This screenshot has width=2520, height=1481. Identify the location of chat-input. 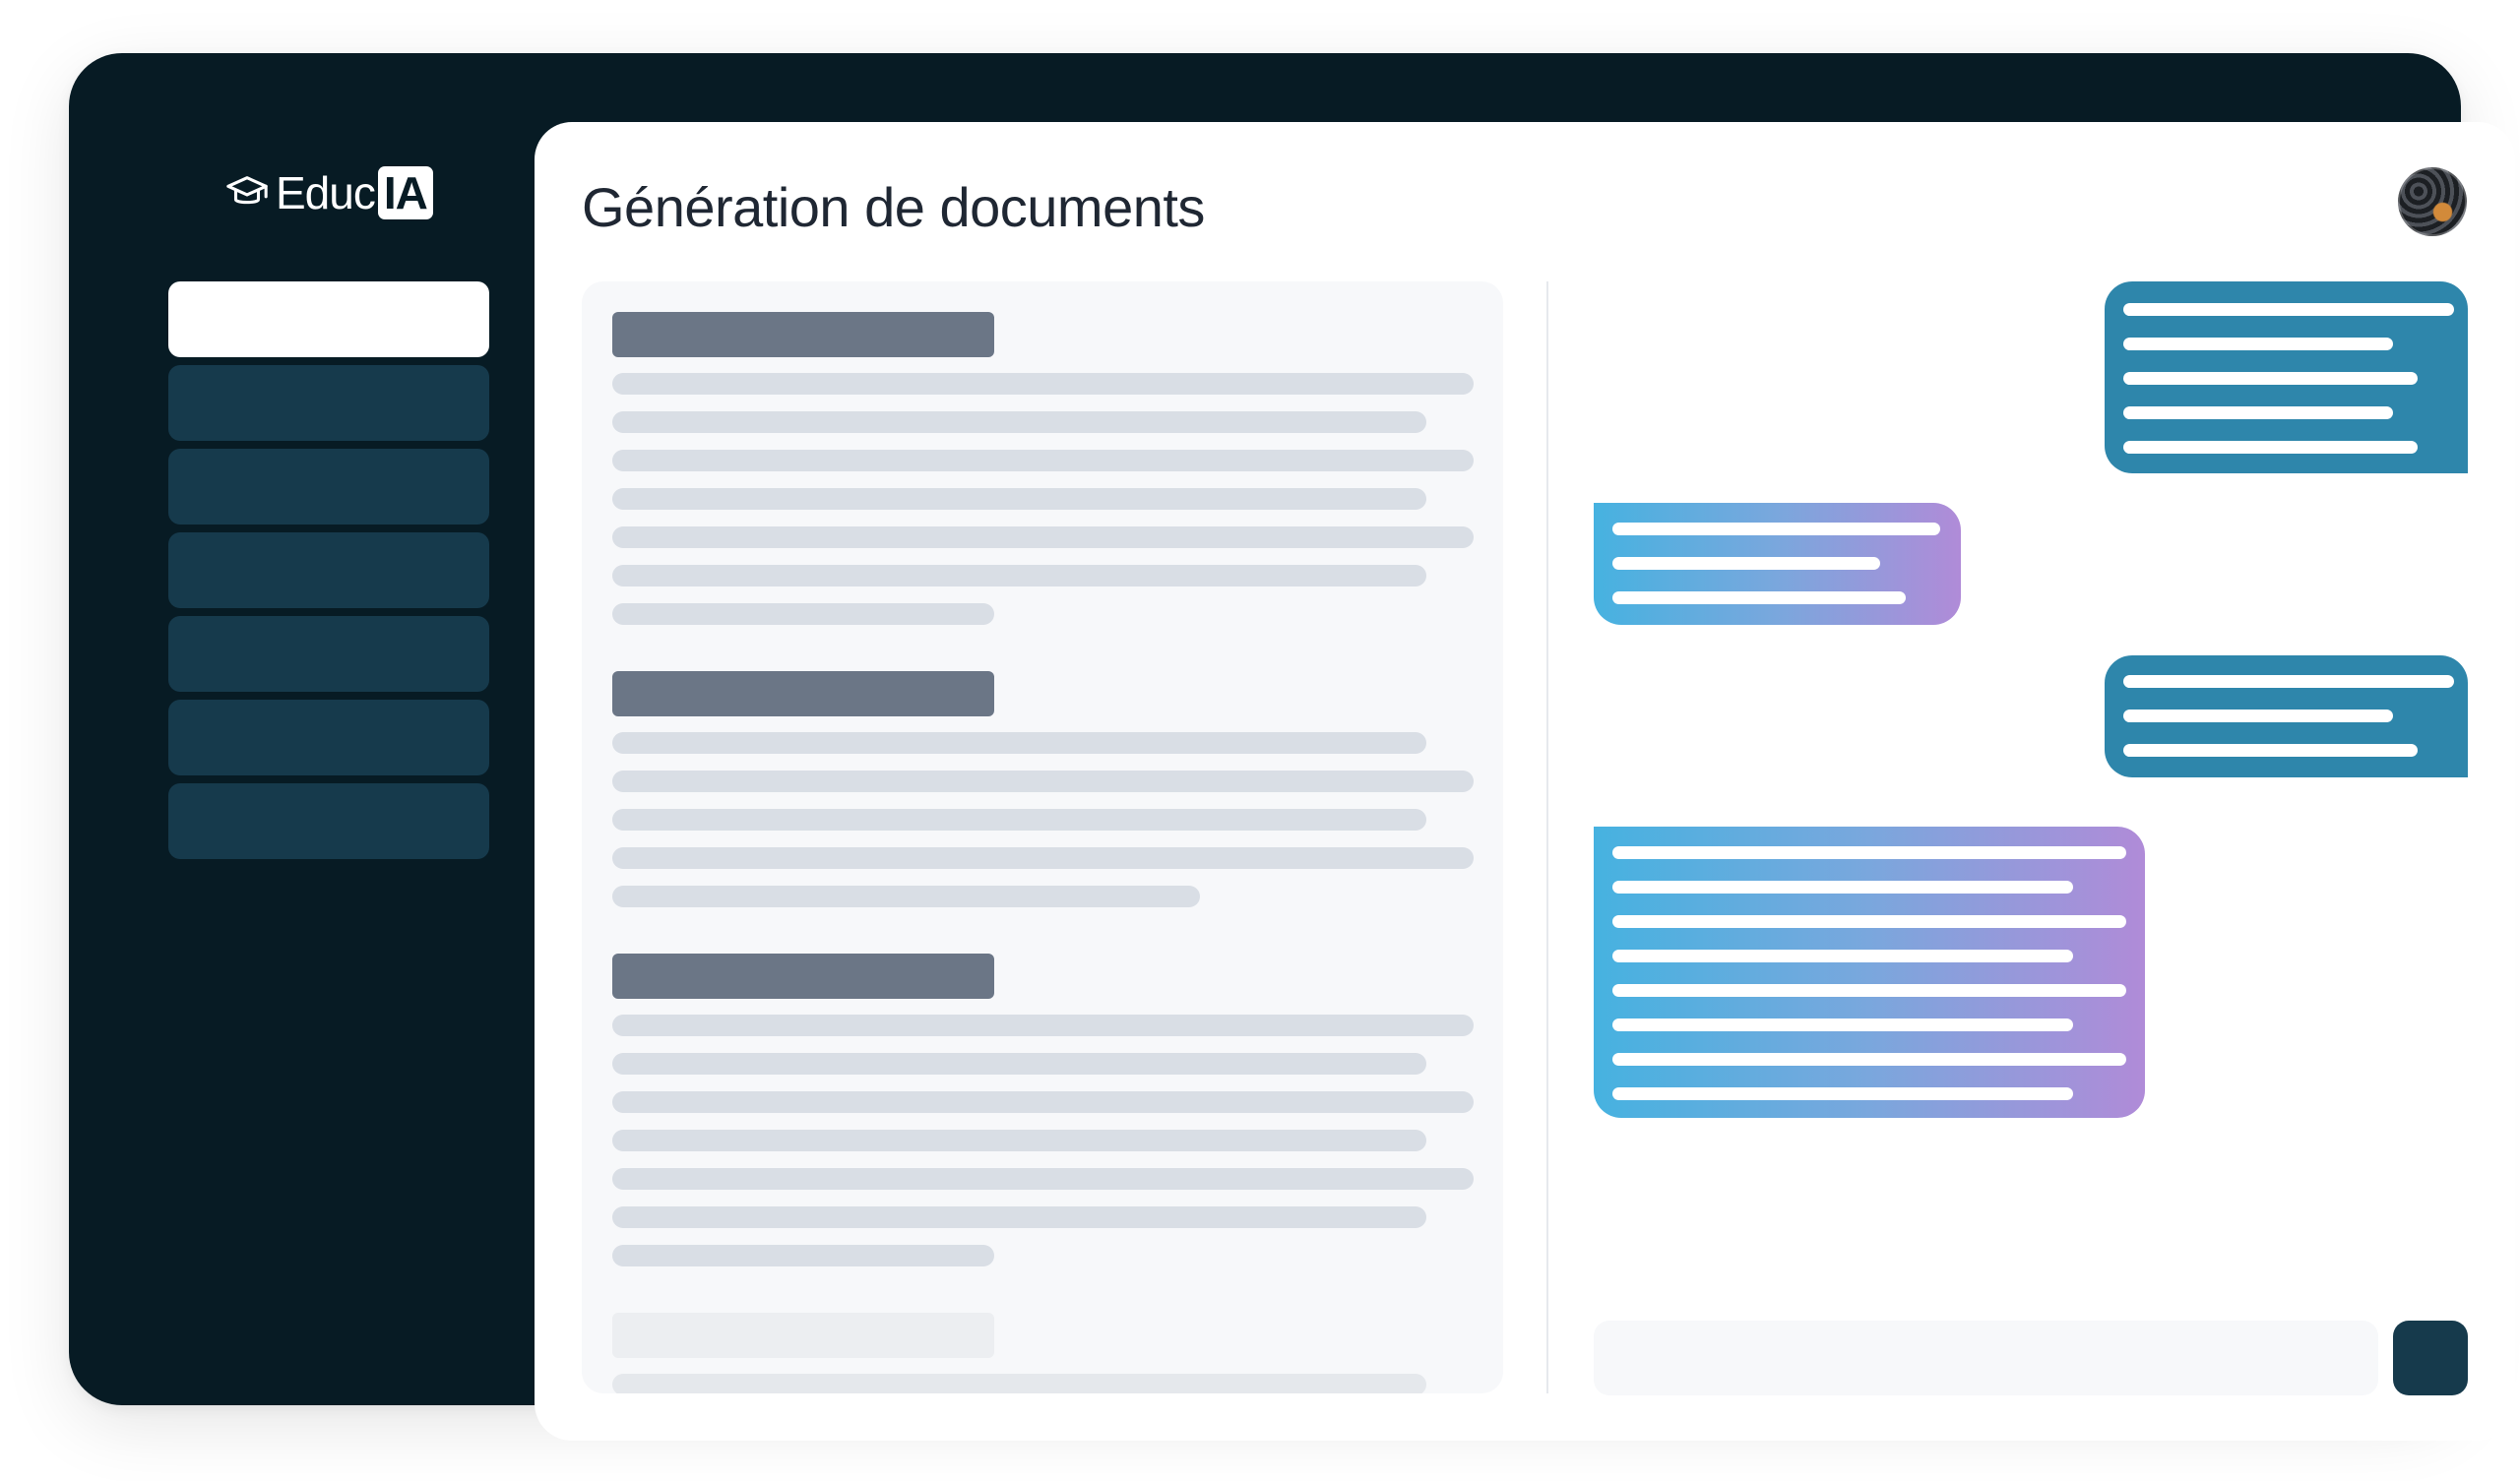
(1986, 1358).